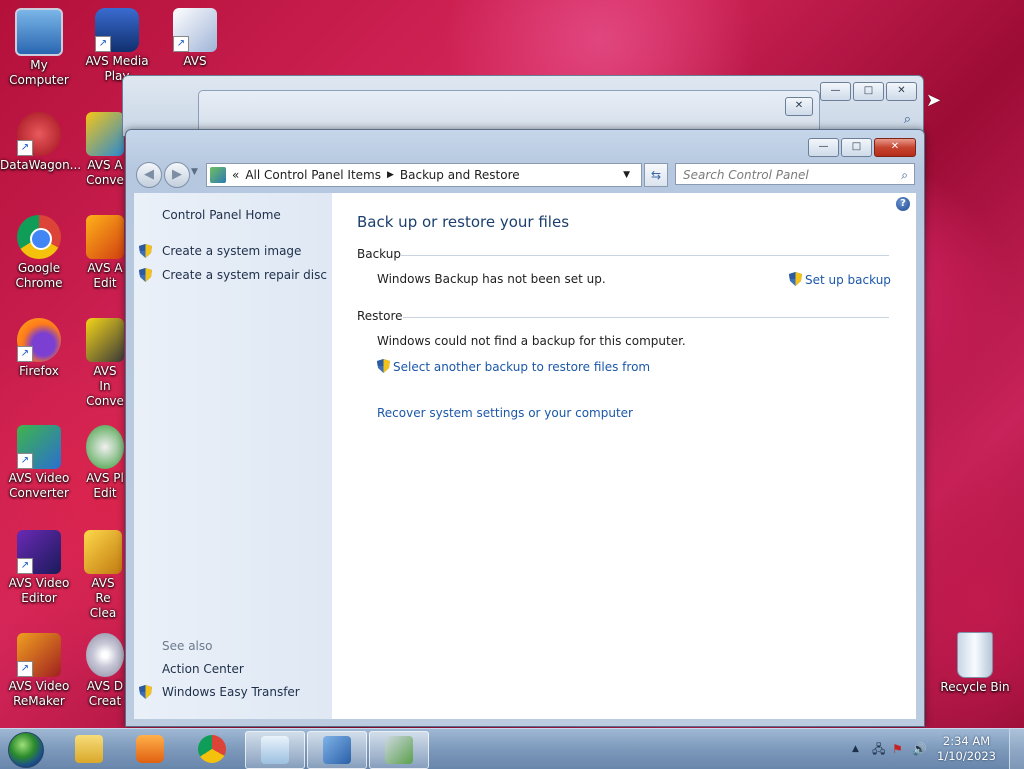 The image size is (1024, 769). What do you see at coordinates (523, 106) in the screenshot?
I see `background-window: — □ ✕ ✕ ⌕` at bounding box center [523, 106].